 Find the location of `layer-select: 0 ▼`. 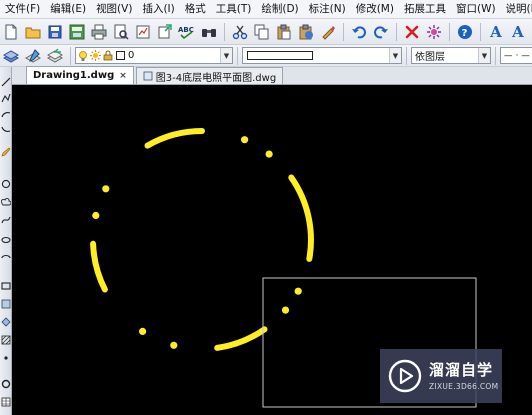

layer-select: 0 ▼ is located at coordinates (154, 55).